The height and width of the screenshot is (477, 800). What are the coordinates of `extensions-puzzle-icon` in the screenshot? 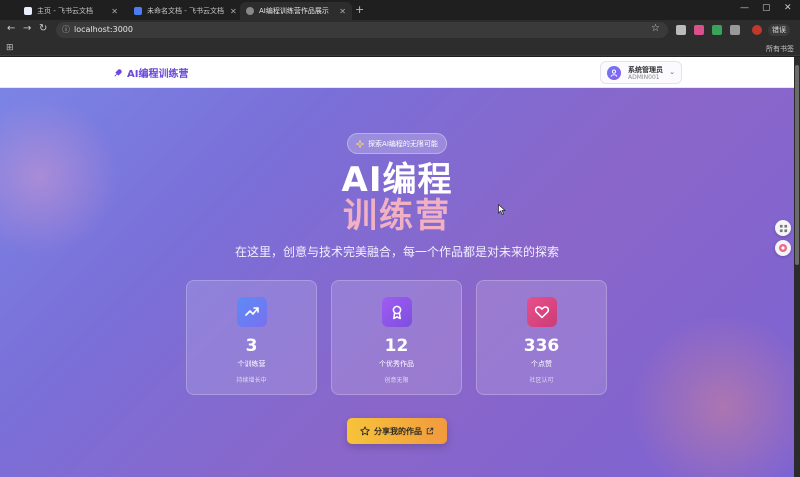 It's located at (735, 30).